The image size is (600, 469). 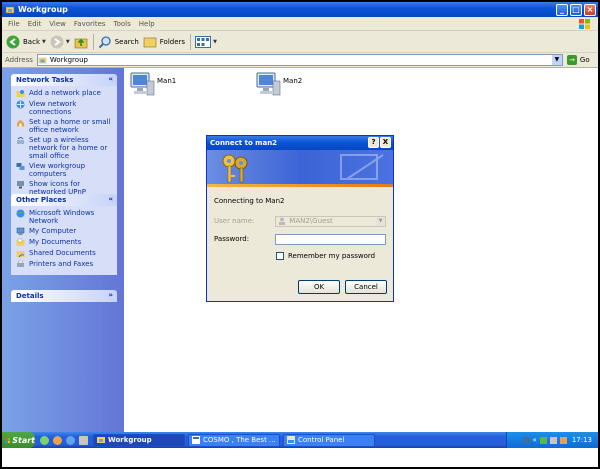 What do you see at coordinates (191, 41) in the screenshot?
I see `toolbar-separator` at bounding box center [191, 41].